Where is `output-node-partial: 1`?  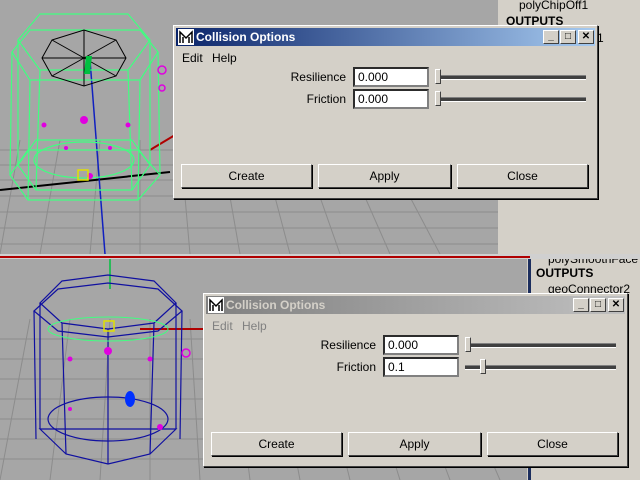 output-node-partial: 1 is located at coordinates (600, 38).